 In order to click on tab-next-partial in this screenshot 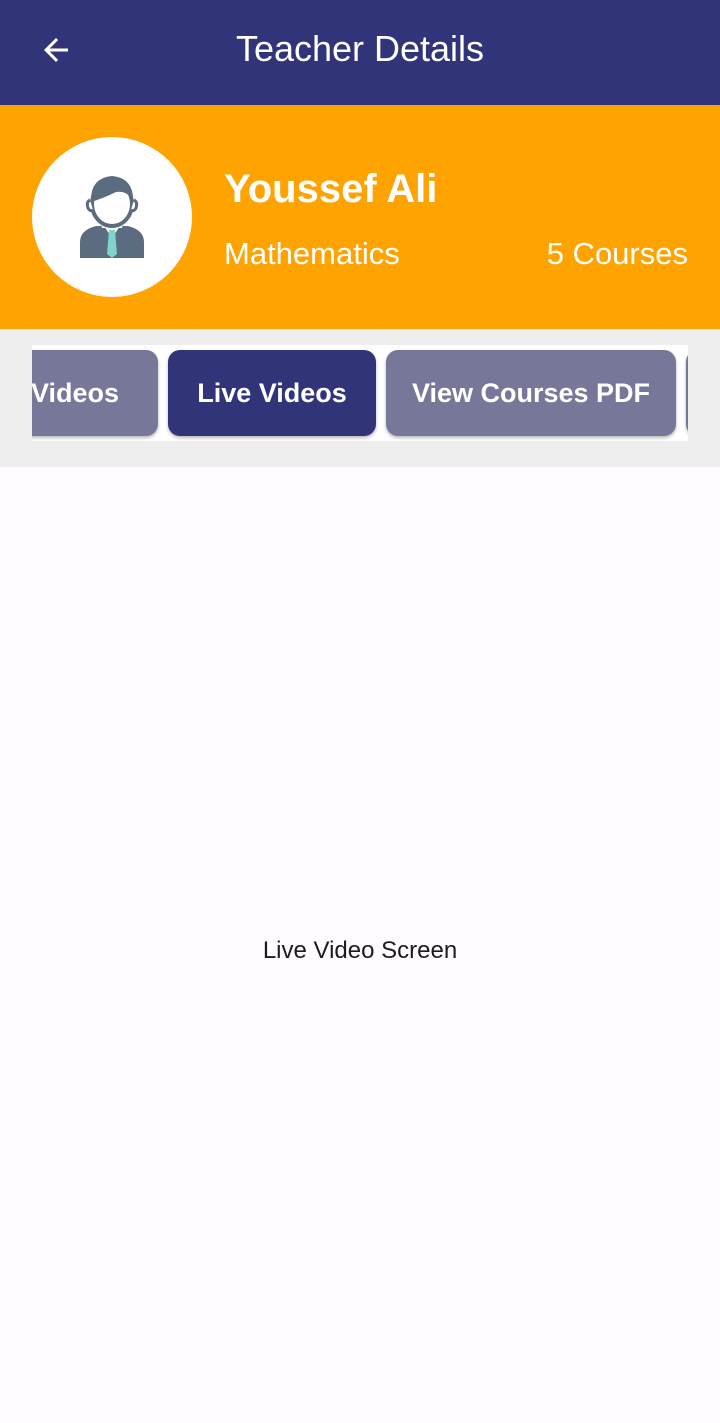, I will do `click(687, 393)`.